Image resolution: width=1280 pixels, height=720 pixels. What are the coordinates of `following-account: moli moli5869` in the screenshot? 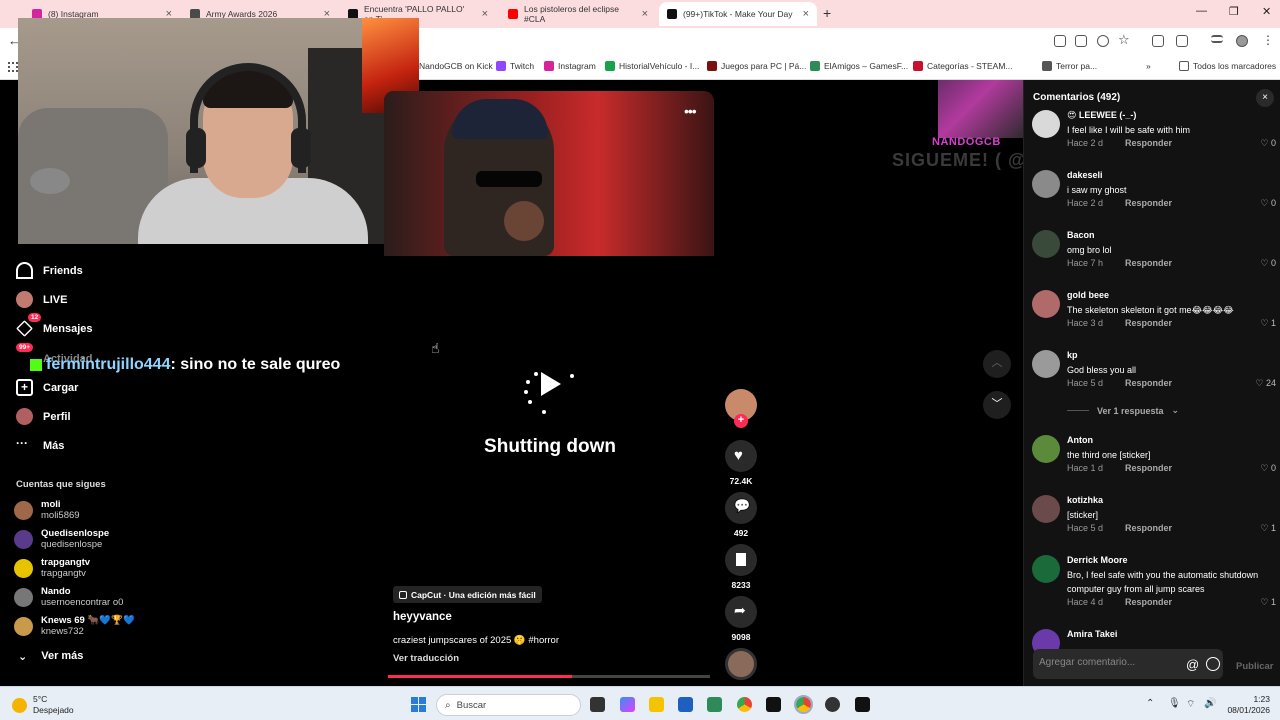 It's located at (47, 510).